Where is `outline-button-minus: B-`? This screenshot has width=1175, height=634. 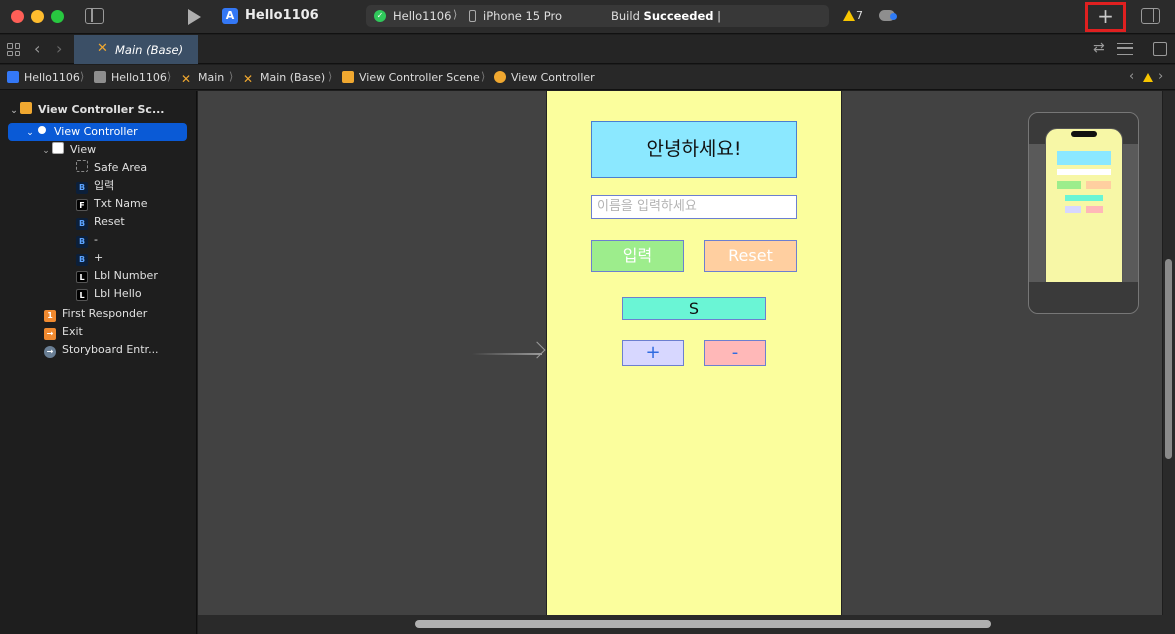
outline-button-minus: B- is located at coordinates (131, 240).